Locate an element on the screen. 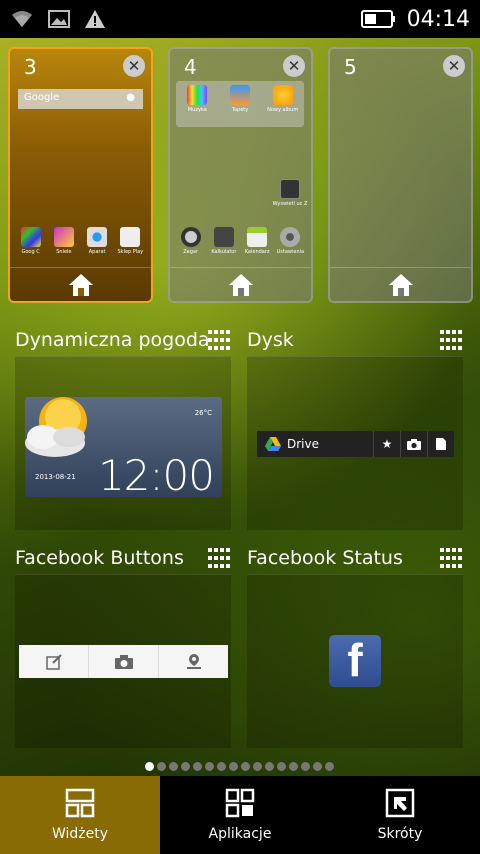  status-bar: 04:14 is located at coordinates (240, 19).